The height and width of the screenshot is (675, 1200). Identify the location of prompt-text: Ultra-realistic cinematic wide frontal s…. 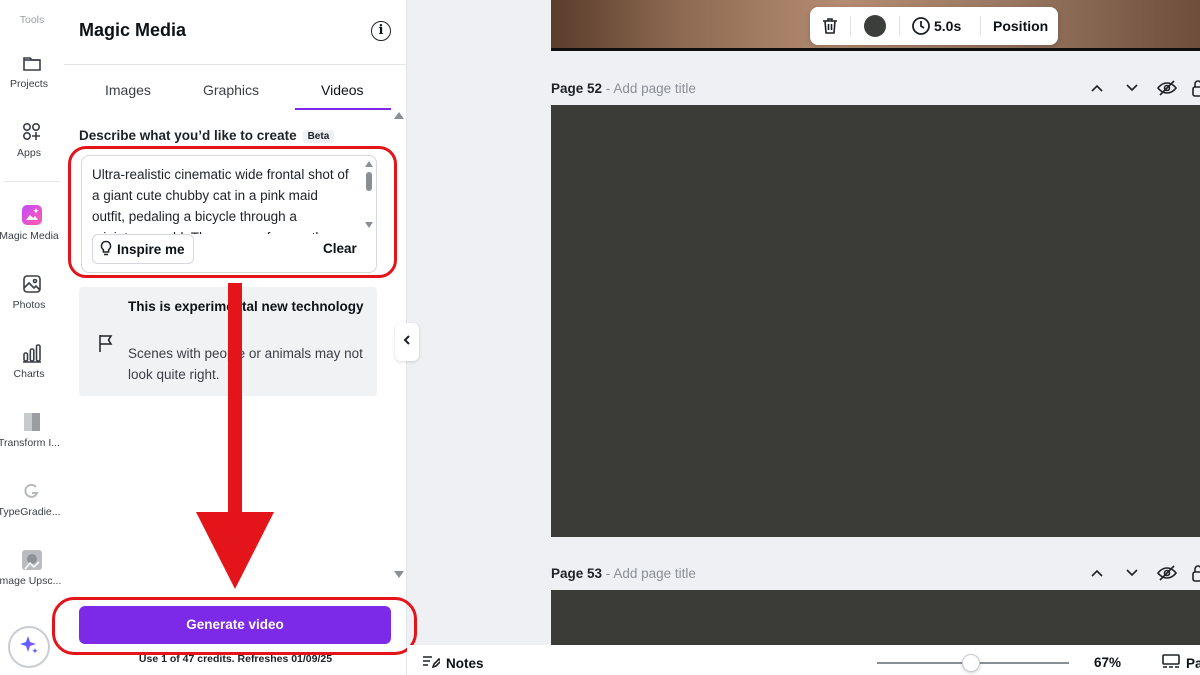
(223, 199).